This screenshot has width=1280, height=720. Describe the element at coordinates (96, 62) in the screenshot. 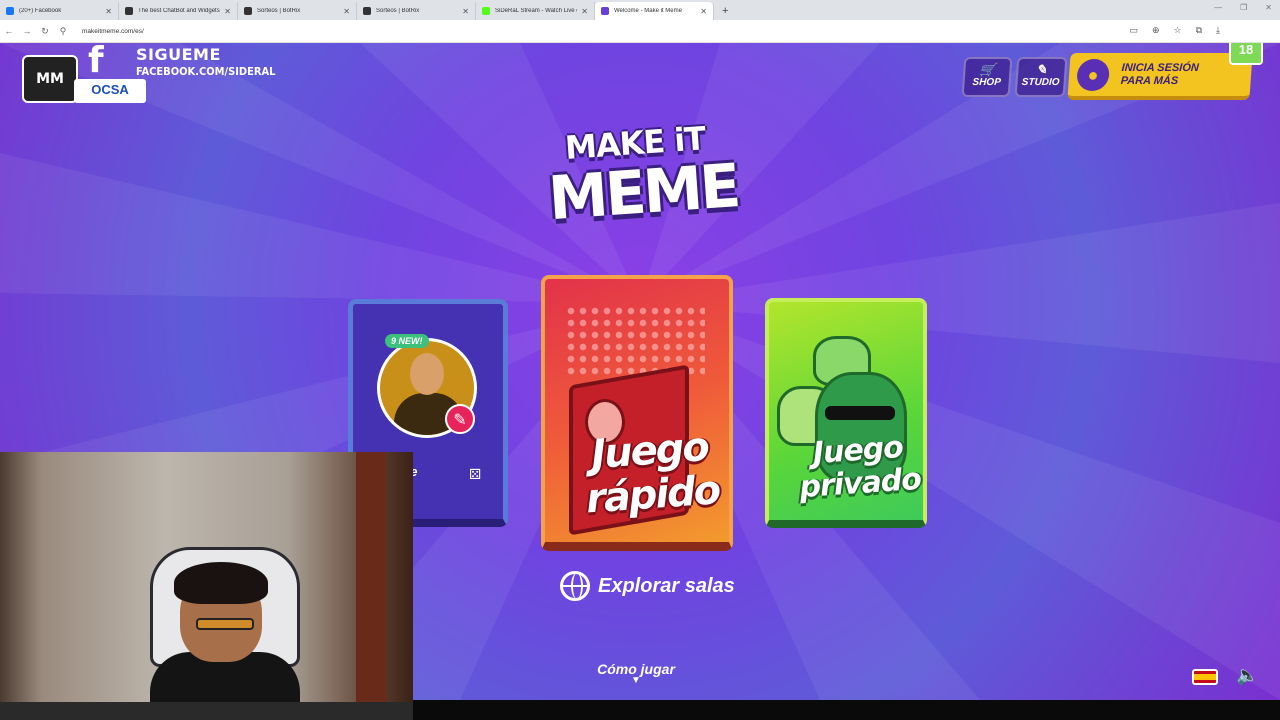

I see `facebook-icon: f` at that location.